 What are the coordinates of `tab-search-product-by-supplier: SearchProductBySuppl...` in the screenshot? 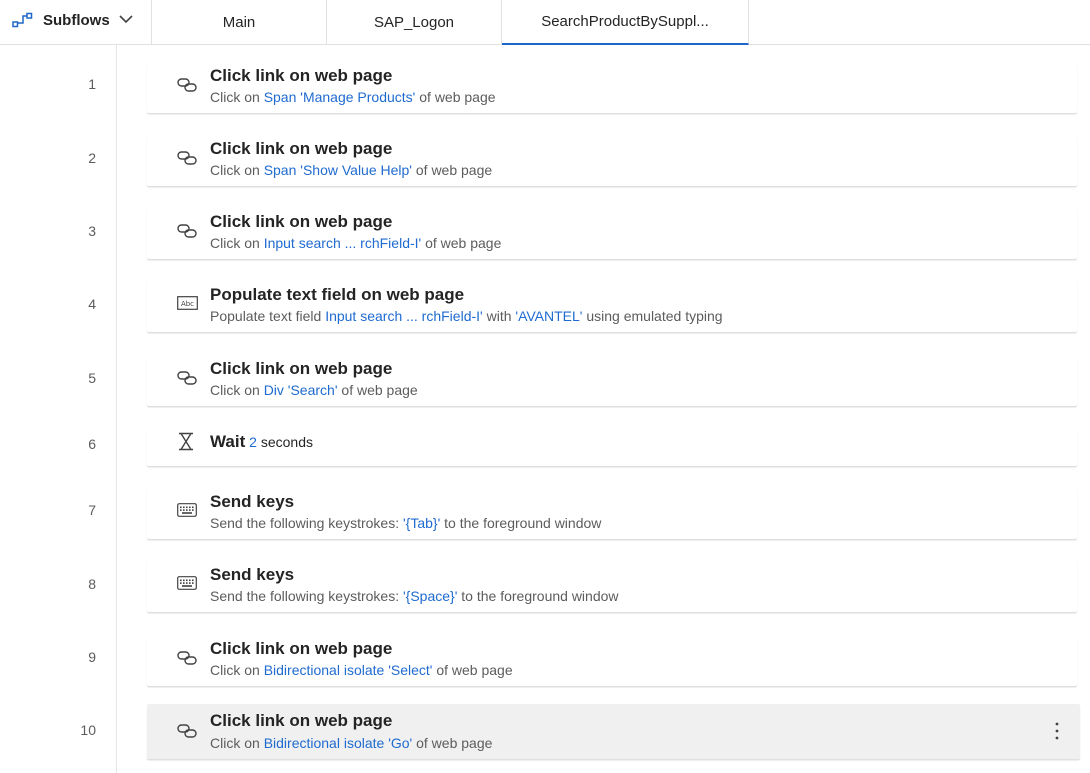 It's located at (625, 22).